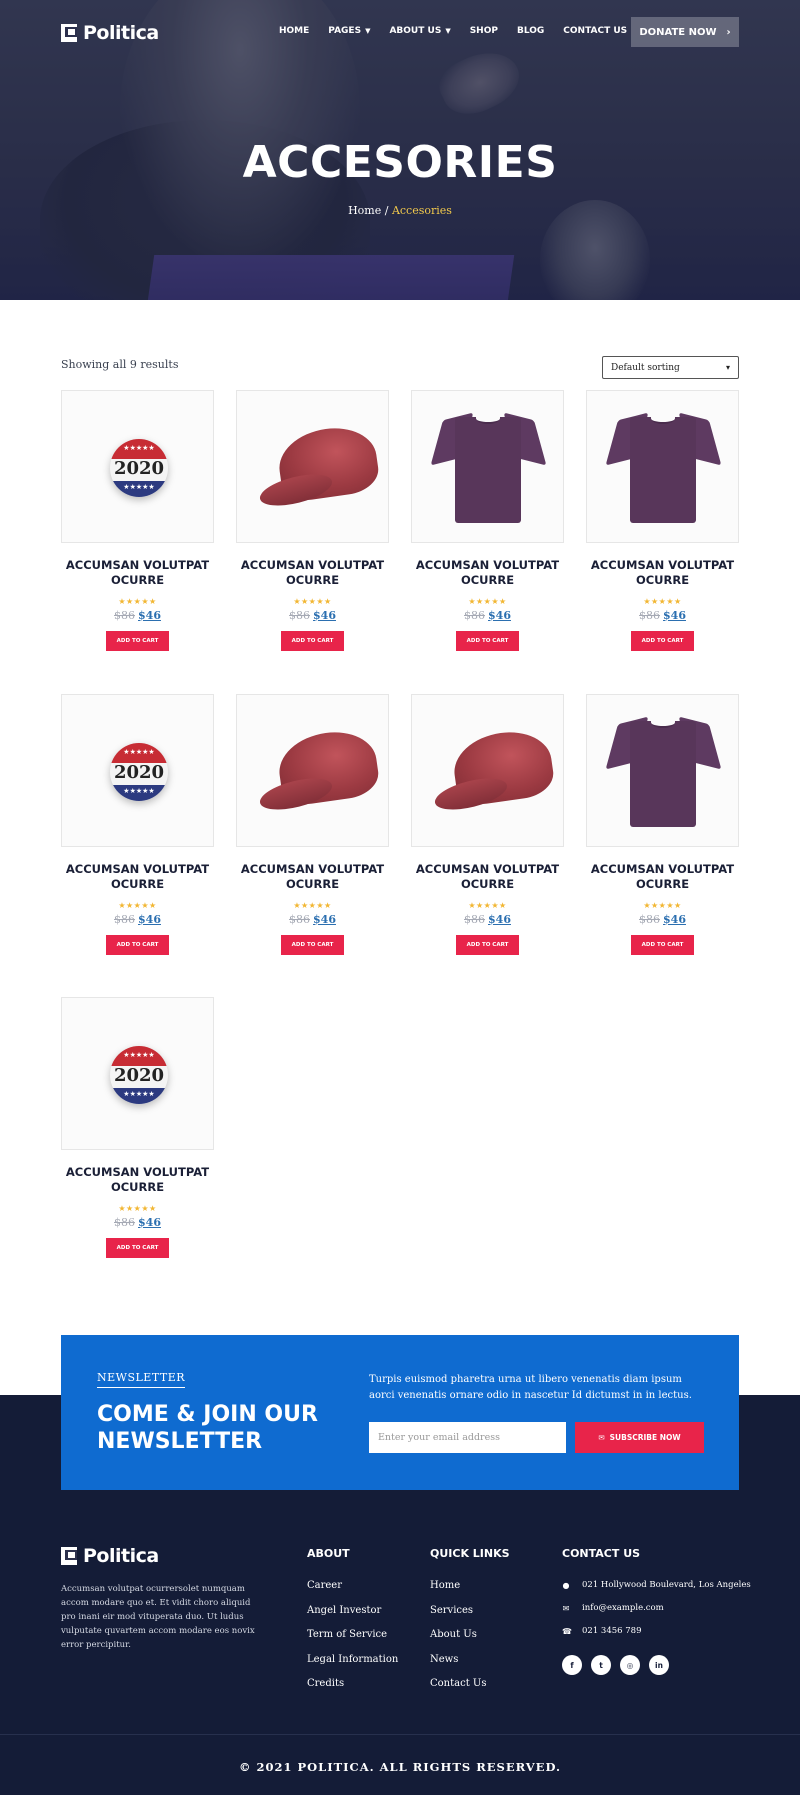  What do you see at coordinates (685, 32) in the screenshot?
I see `donate-button: DONATE NOW ›` at bounding box center [685, 32].